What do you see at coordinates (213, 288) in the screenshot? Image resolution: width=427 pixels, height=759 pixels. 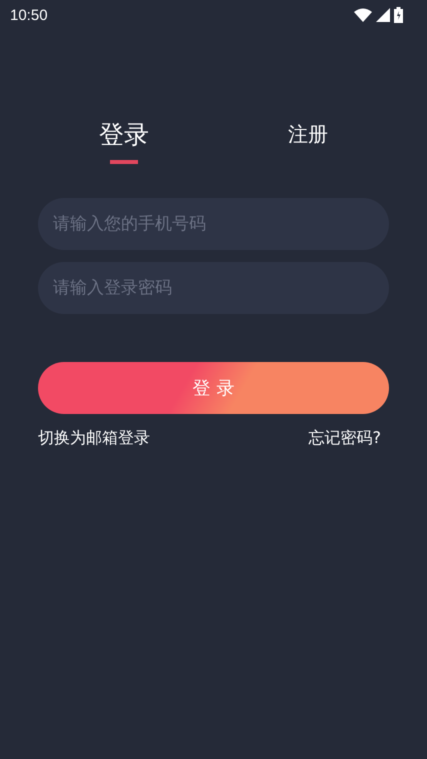 I see `input-field: 请输入登录密码` at bounding box center [213, 288].